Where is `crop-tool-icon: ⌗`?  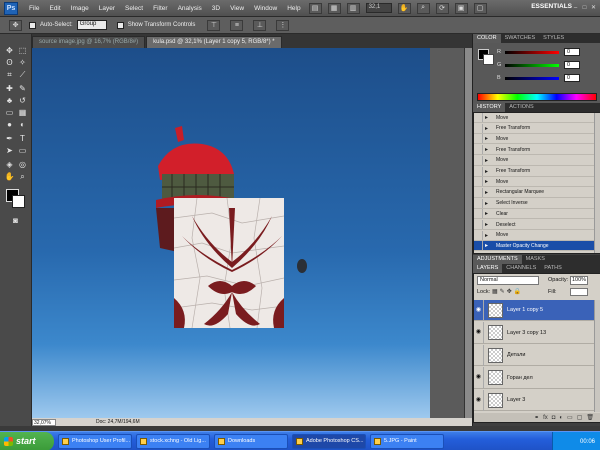 crop-tool-icon: ⌗ is located at coordinates (9, 75).